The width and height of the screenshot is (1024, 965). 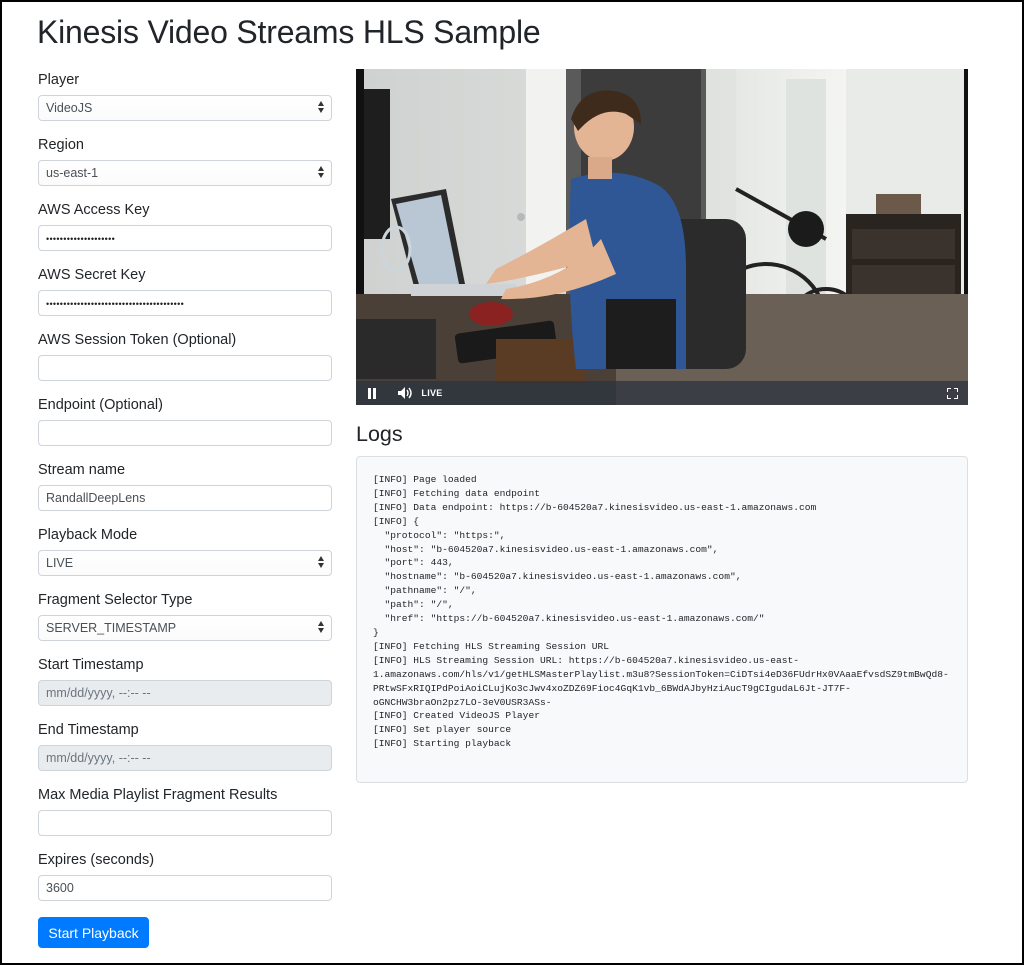 What do you see at coordinates (96, 498) in the screenshot?
I see `stream-name-value: RandallDeepLens` at bounding box center [96, 498].